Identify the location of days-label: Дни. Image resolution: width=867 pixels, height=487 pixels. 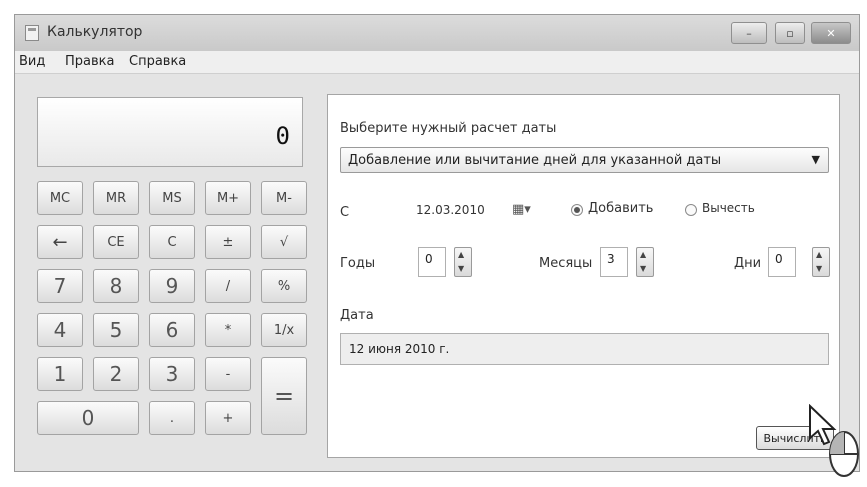
(748, 263).